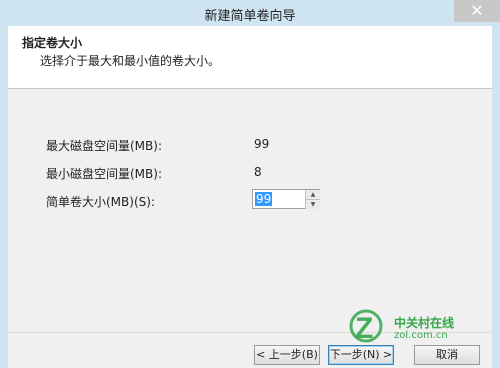 This screenshot has height=368, width=500. I want to click on window-border-left, so click(4, 197).